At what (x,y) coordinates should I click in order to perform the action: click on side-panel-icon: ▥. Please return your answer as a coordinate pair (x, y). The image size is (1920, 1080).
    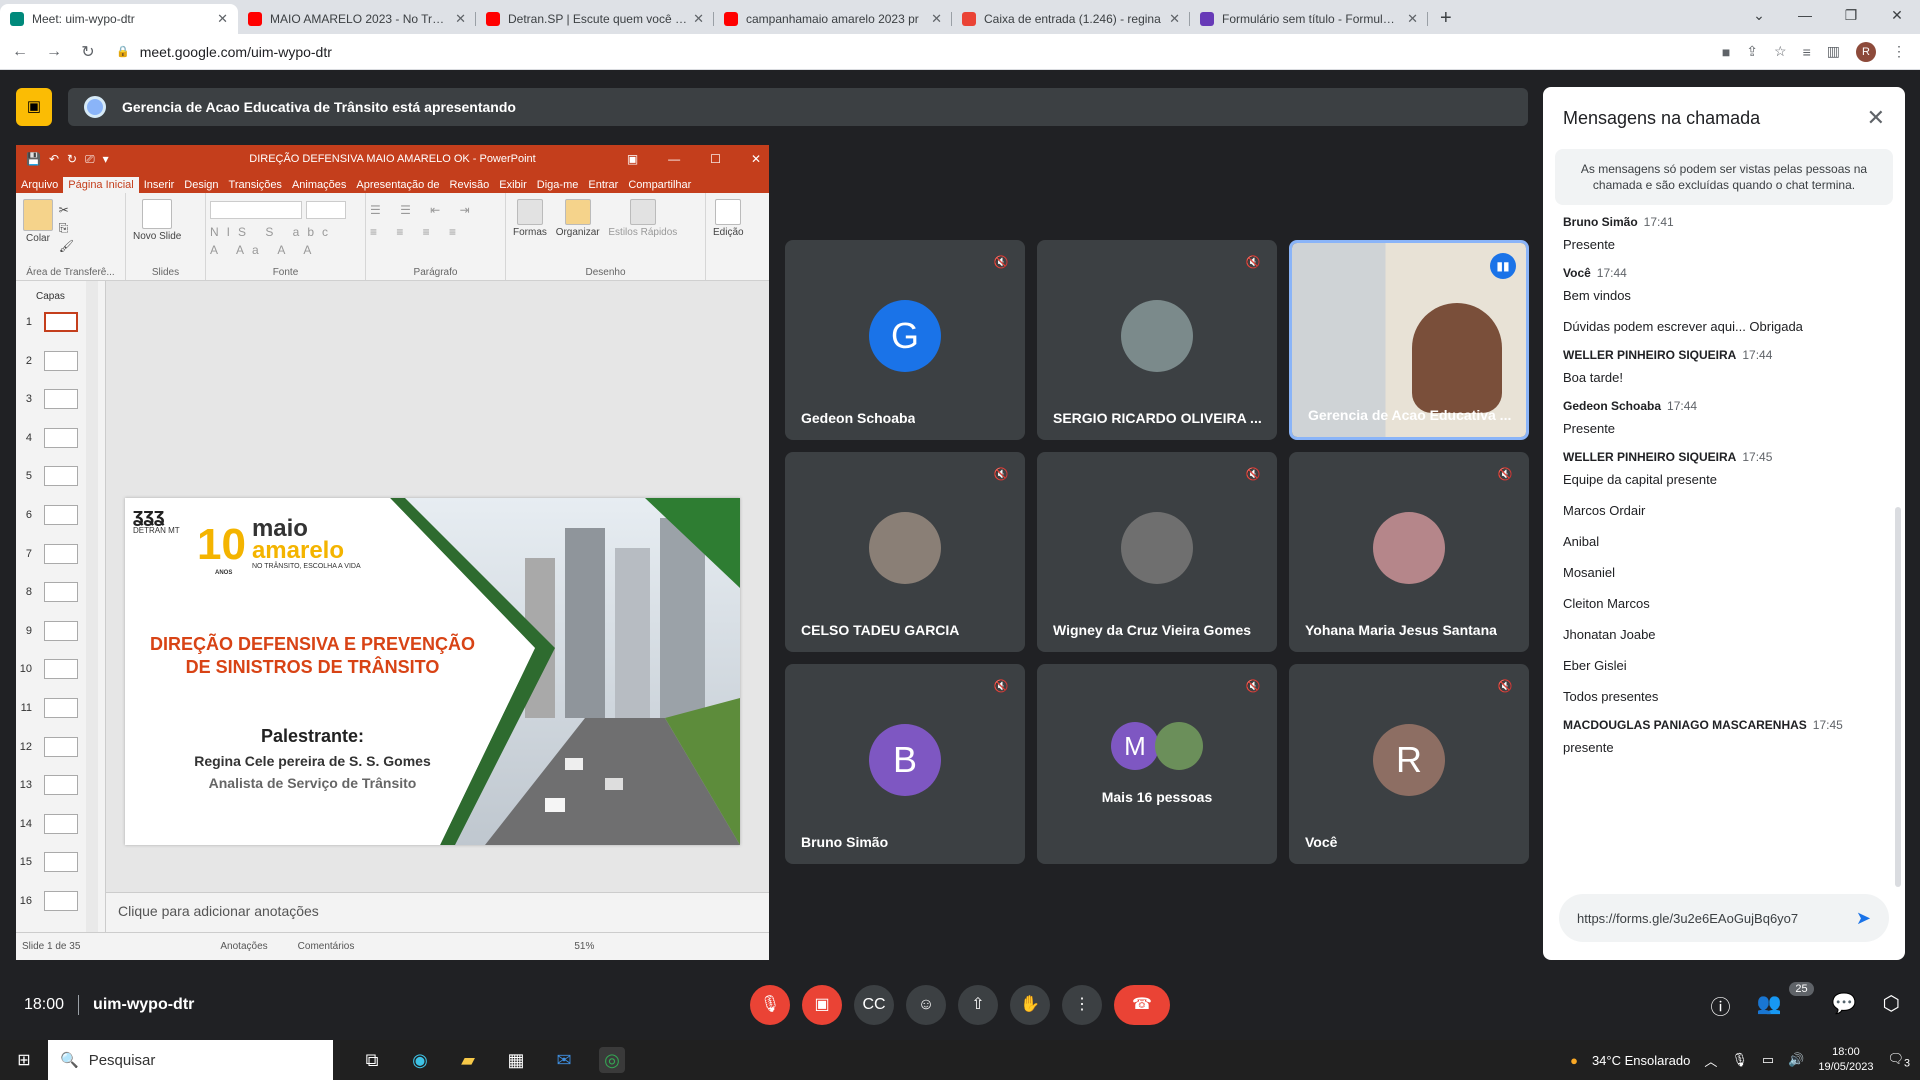
    Looking at the image, I should click on (1833, 51).